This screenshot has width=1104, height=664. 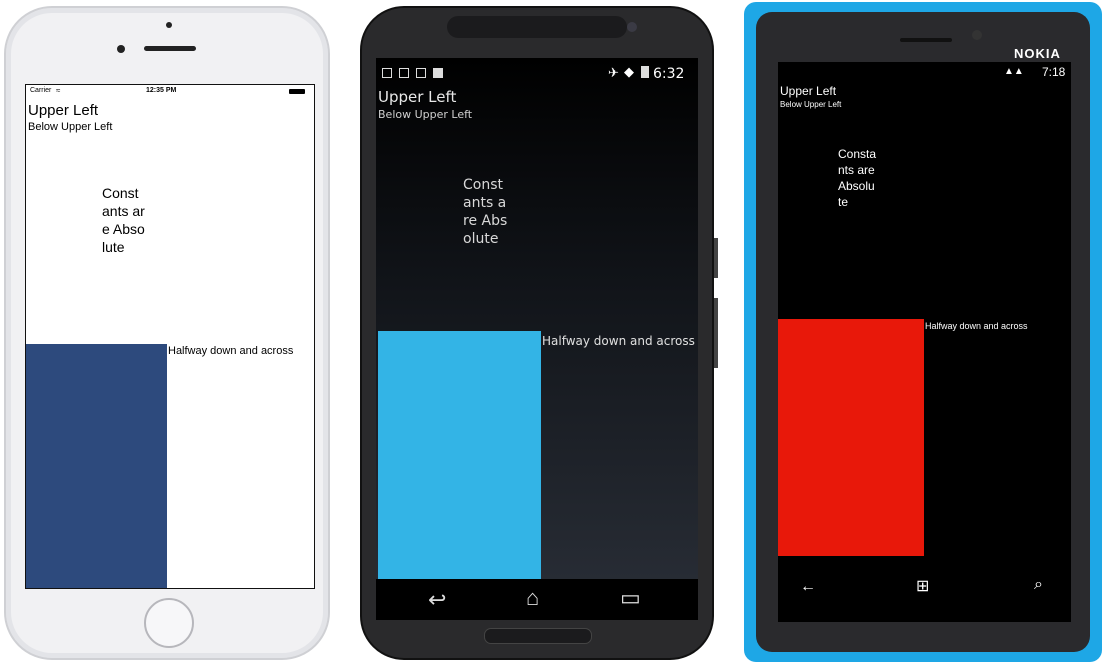 What do you see at coordinates (169, 25) in the screenshot?
I see `front-sensor` at bounding box center [169, 25].